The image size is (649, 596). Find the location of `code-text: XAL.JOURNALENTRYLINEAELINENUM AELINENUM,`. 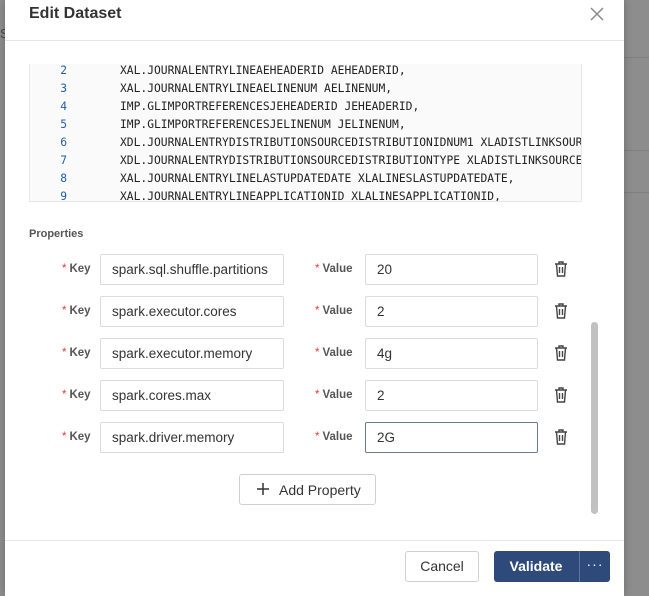

code-text: XAL.JOURNALENTRYLINEAELINENUM AELINENUM, is located at coordinates (256, 88).